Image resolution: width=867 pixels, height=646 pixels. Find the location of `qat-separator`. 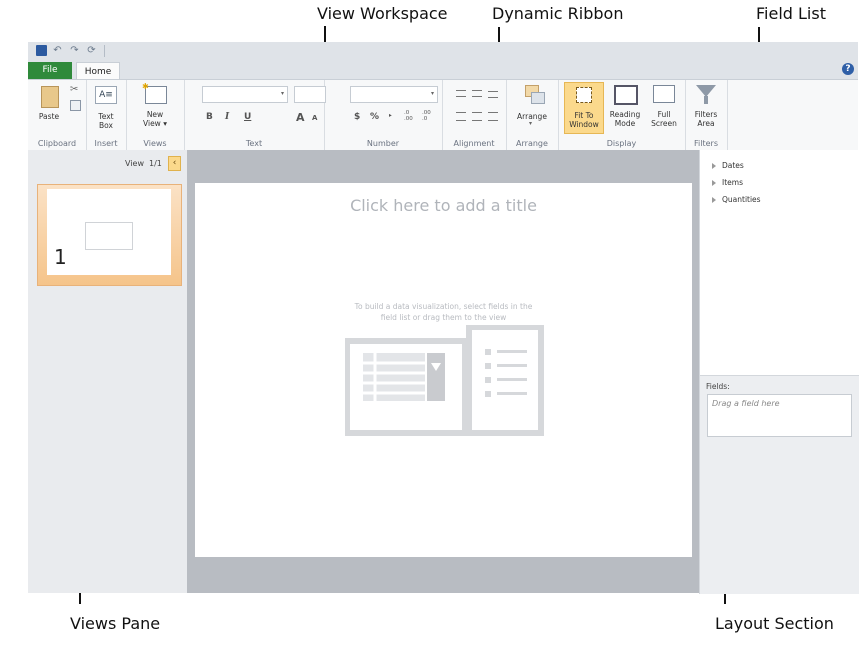

qat-separator is located at coordinates (104, 51).